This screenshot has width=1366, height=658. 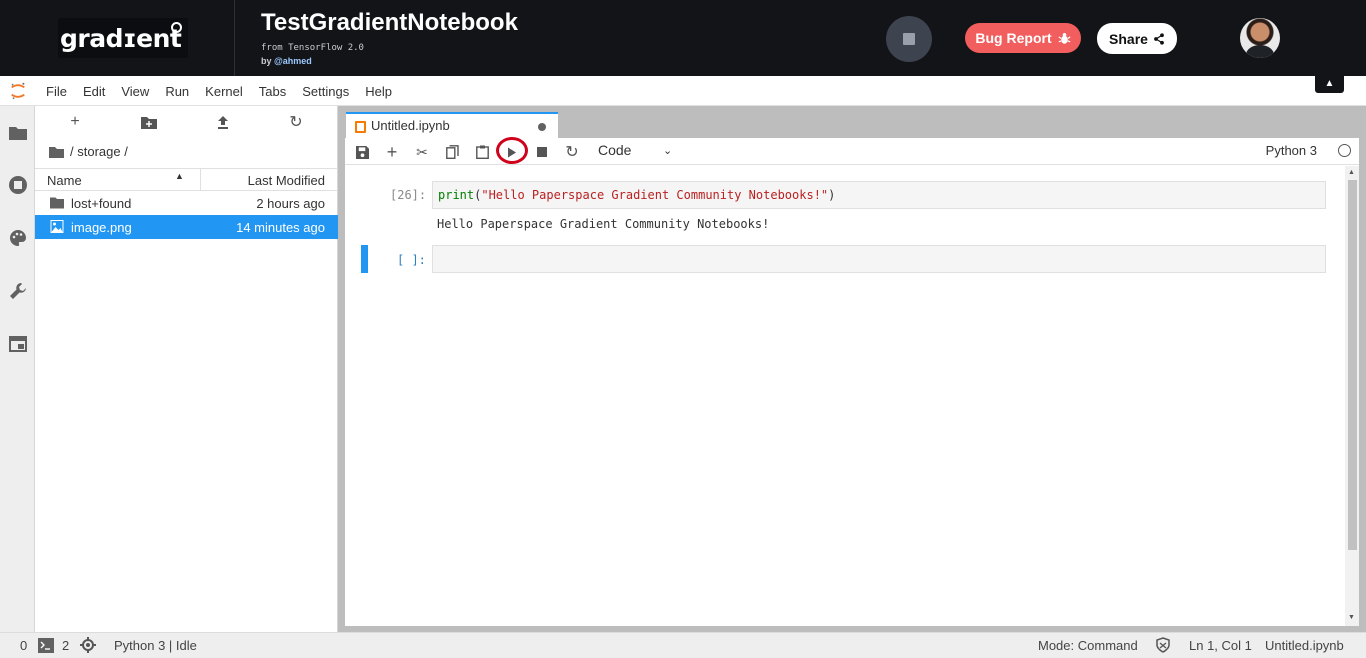 I want to click on terminal-icon, so click(x=46, y=647).